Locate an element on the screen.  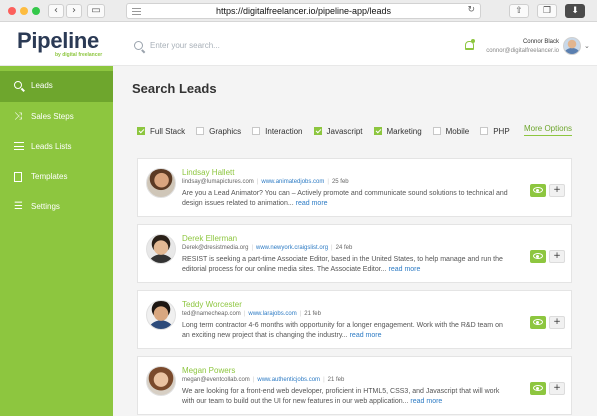
notification-dot is located at coordinates (473, 41).